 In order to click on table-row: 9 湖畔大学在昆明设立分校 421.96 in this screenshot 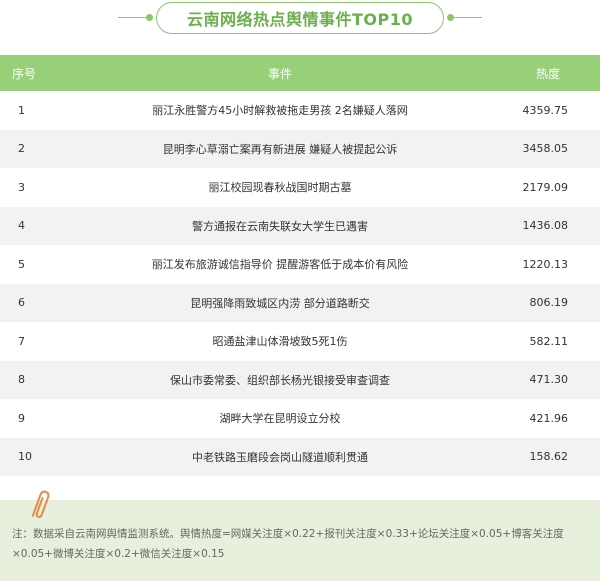, I will do `click(300, 418)`.